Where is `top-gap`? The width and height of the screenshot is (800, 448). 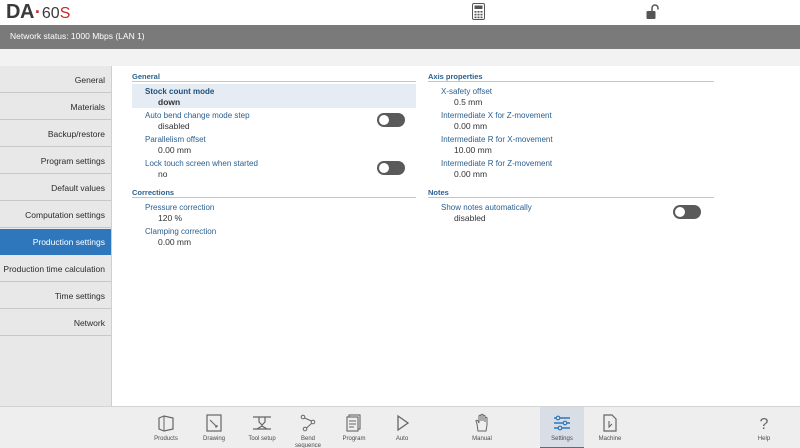
top-gap is located at coordinates (400, 57).